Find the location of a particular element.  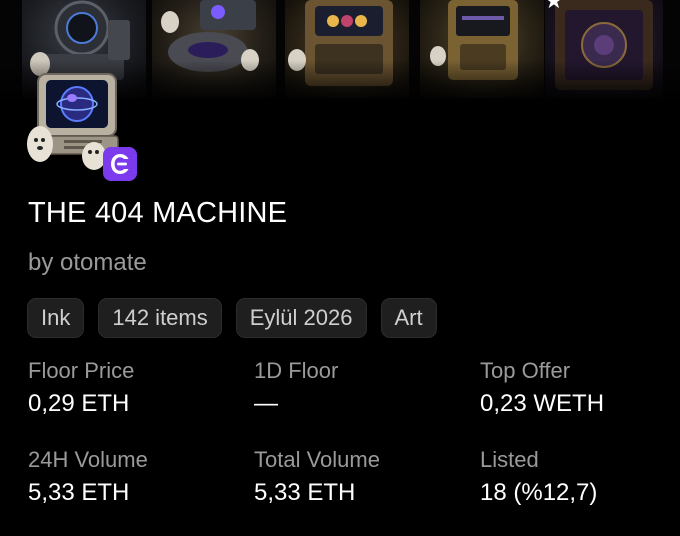

stat-24h-volume: 24H Volume 5,33 ETH is located at coordinates (133, 477).